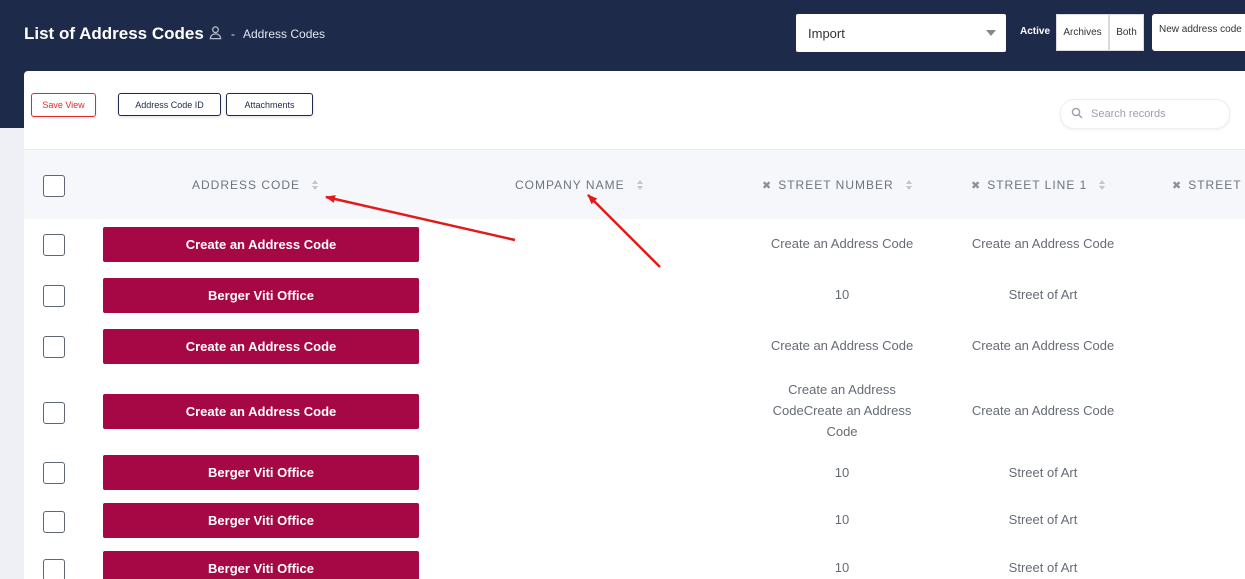 The width and height of the screenshot is (1245, 579). I want to click on page-title: List of Address Codes, so click(114, 33).